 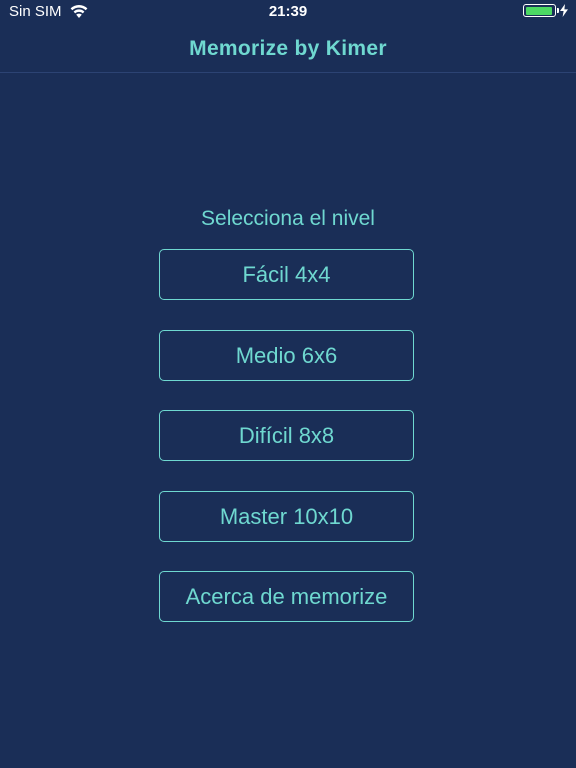 I want to click on level-prompt: Selecciona el nivel, so click(x=288, y=218).